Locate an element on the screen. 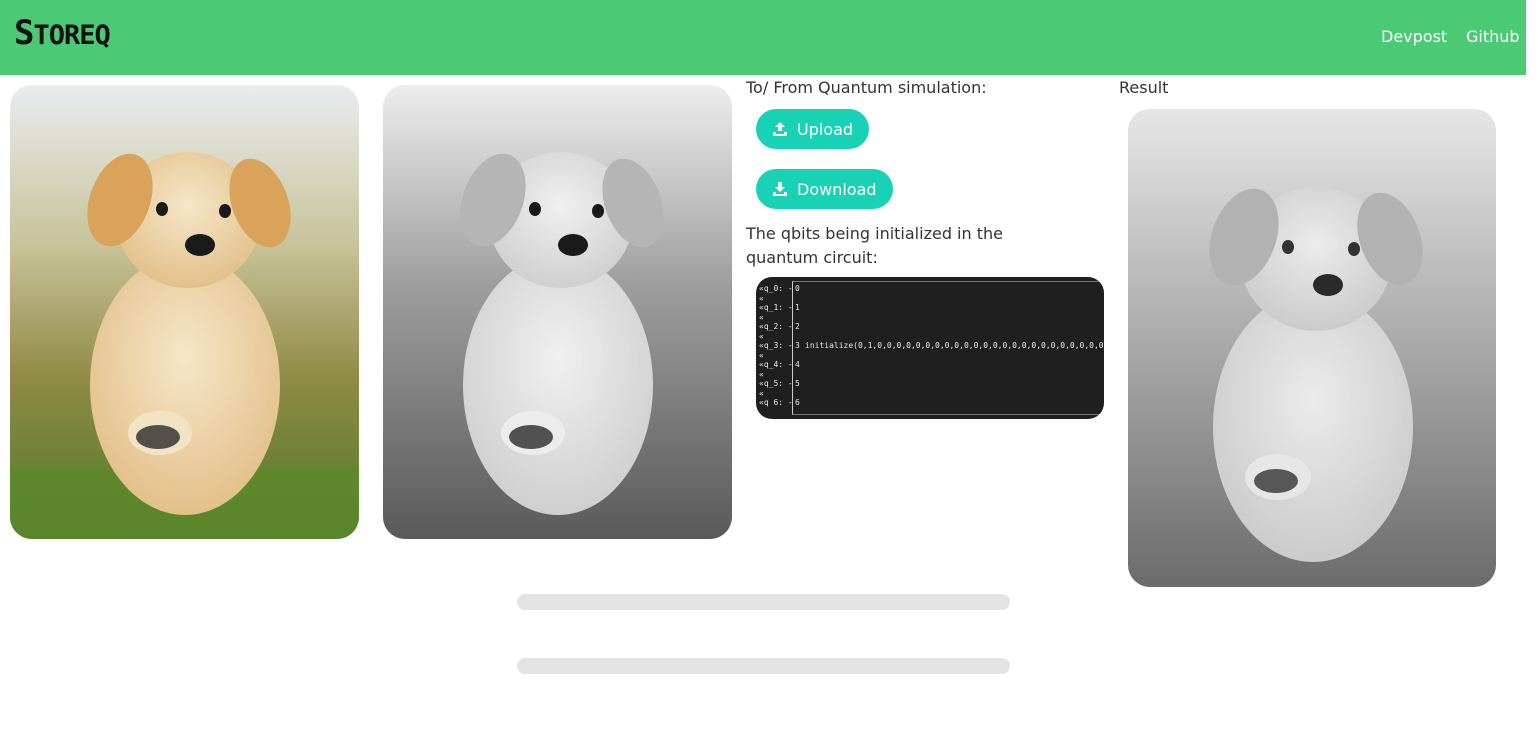 The width and height of the screenshot is (1538, 738). upload-button: Upload is located at coordinates (813, 129).